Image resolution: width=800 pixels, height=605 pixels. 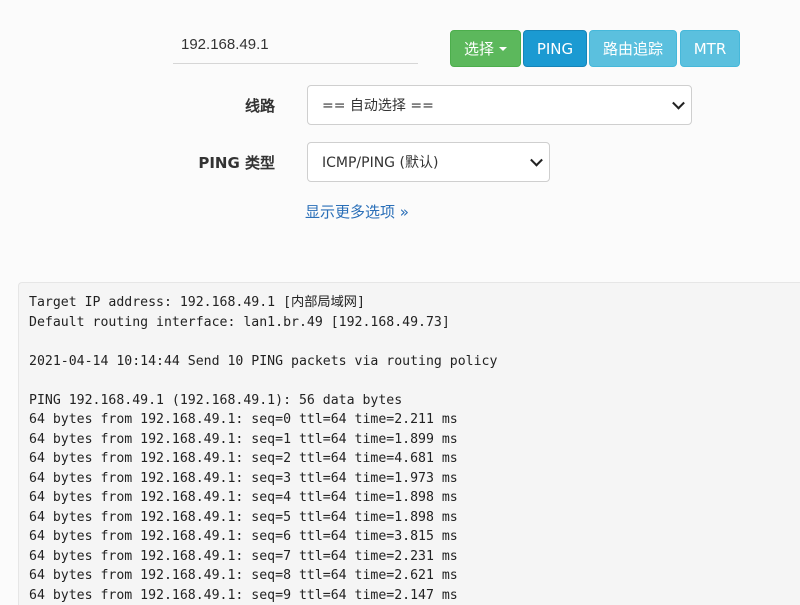 I want to click on route-select-value: == 自动选择 ==, so click(x=378, y=106).